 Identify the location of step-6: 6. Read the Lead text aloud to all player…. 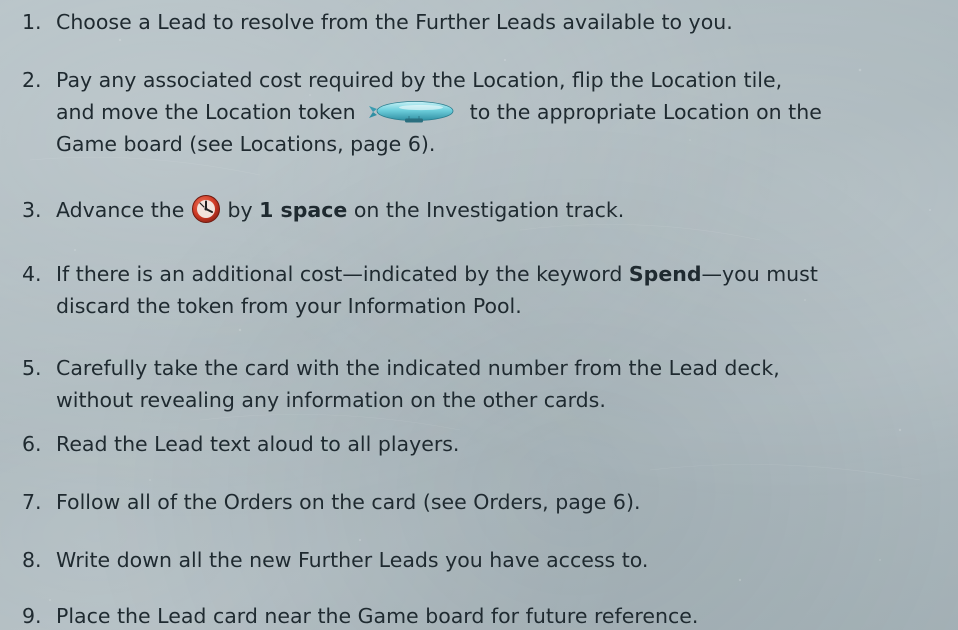
(482, 444).